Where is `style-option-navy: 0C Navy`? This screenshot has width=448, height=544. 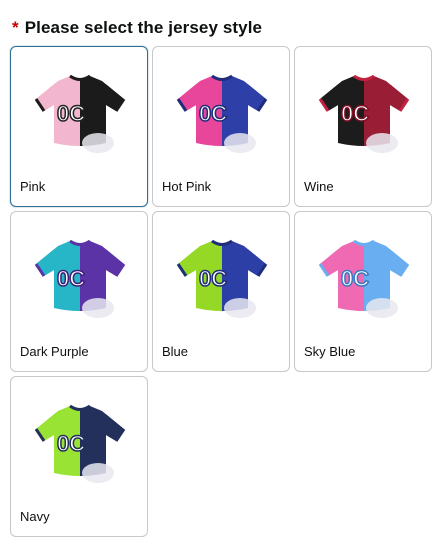 style-option-navy: 0C Navy is located at coordinates (79, 456).